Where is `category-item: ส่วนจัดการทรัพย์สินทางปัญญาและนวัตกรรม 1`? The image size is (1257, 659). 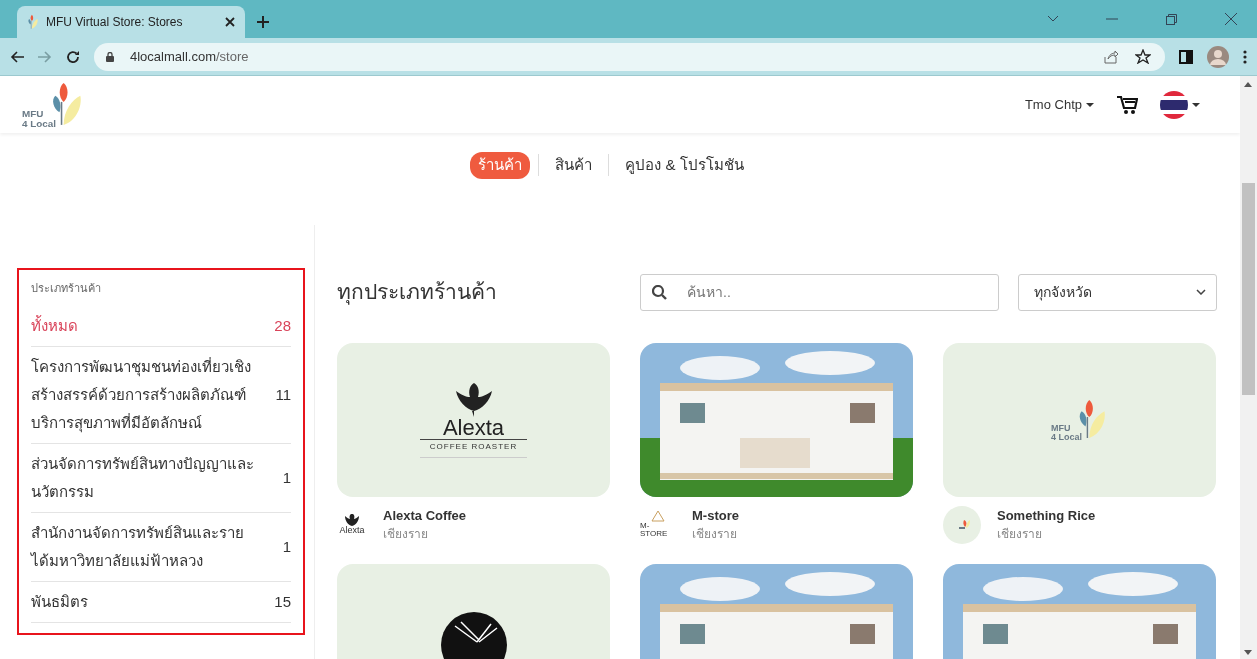
category-item: ส่วนจัดการทรัพย์สินทางปัญญาและนวัตกรรม 1 is located at coordinates (161, 478).